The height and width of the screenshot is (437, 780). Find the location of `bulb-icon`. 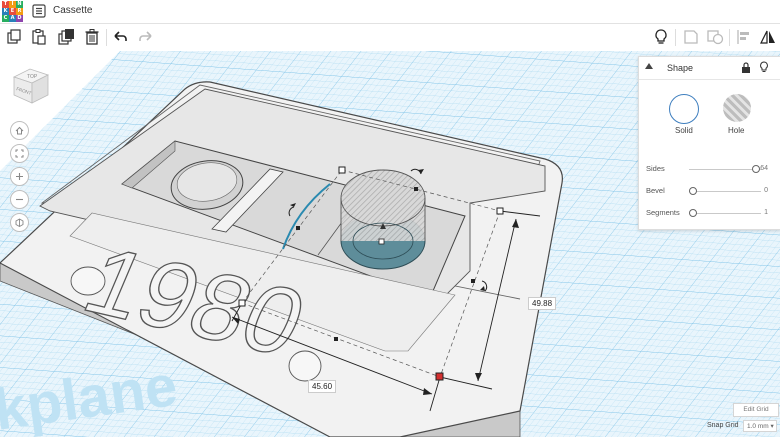

bulb-icon is located at coordinates (661, 37).